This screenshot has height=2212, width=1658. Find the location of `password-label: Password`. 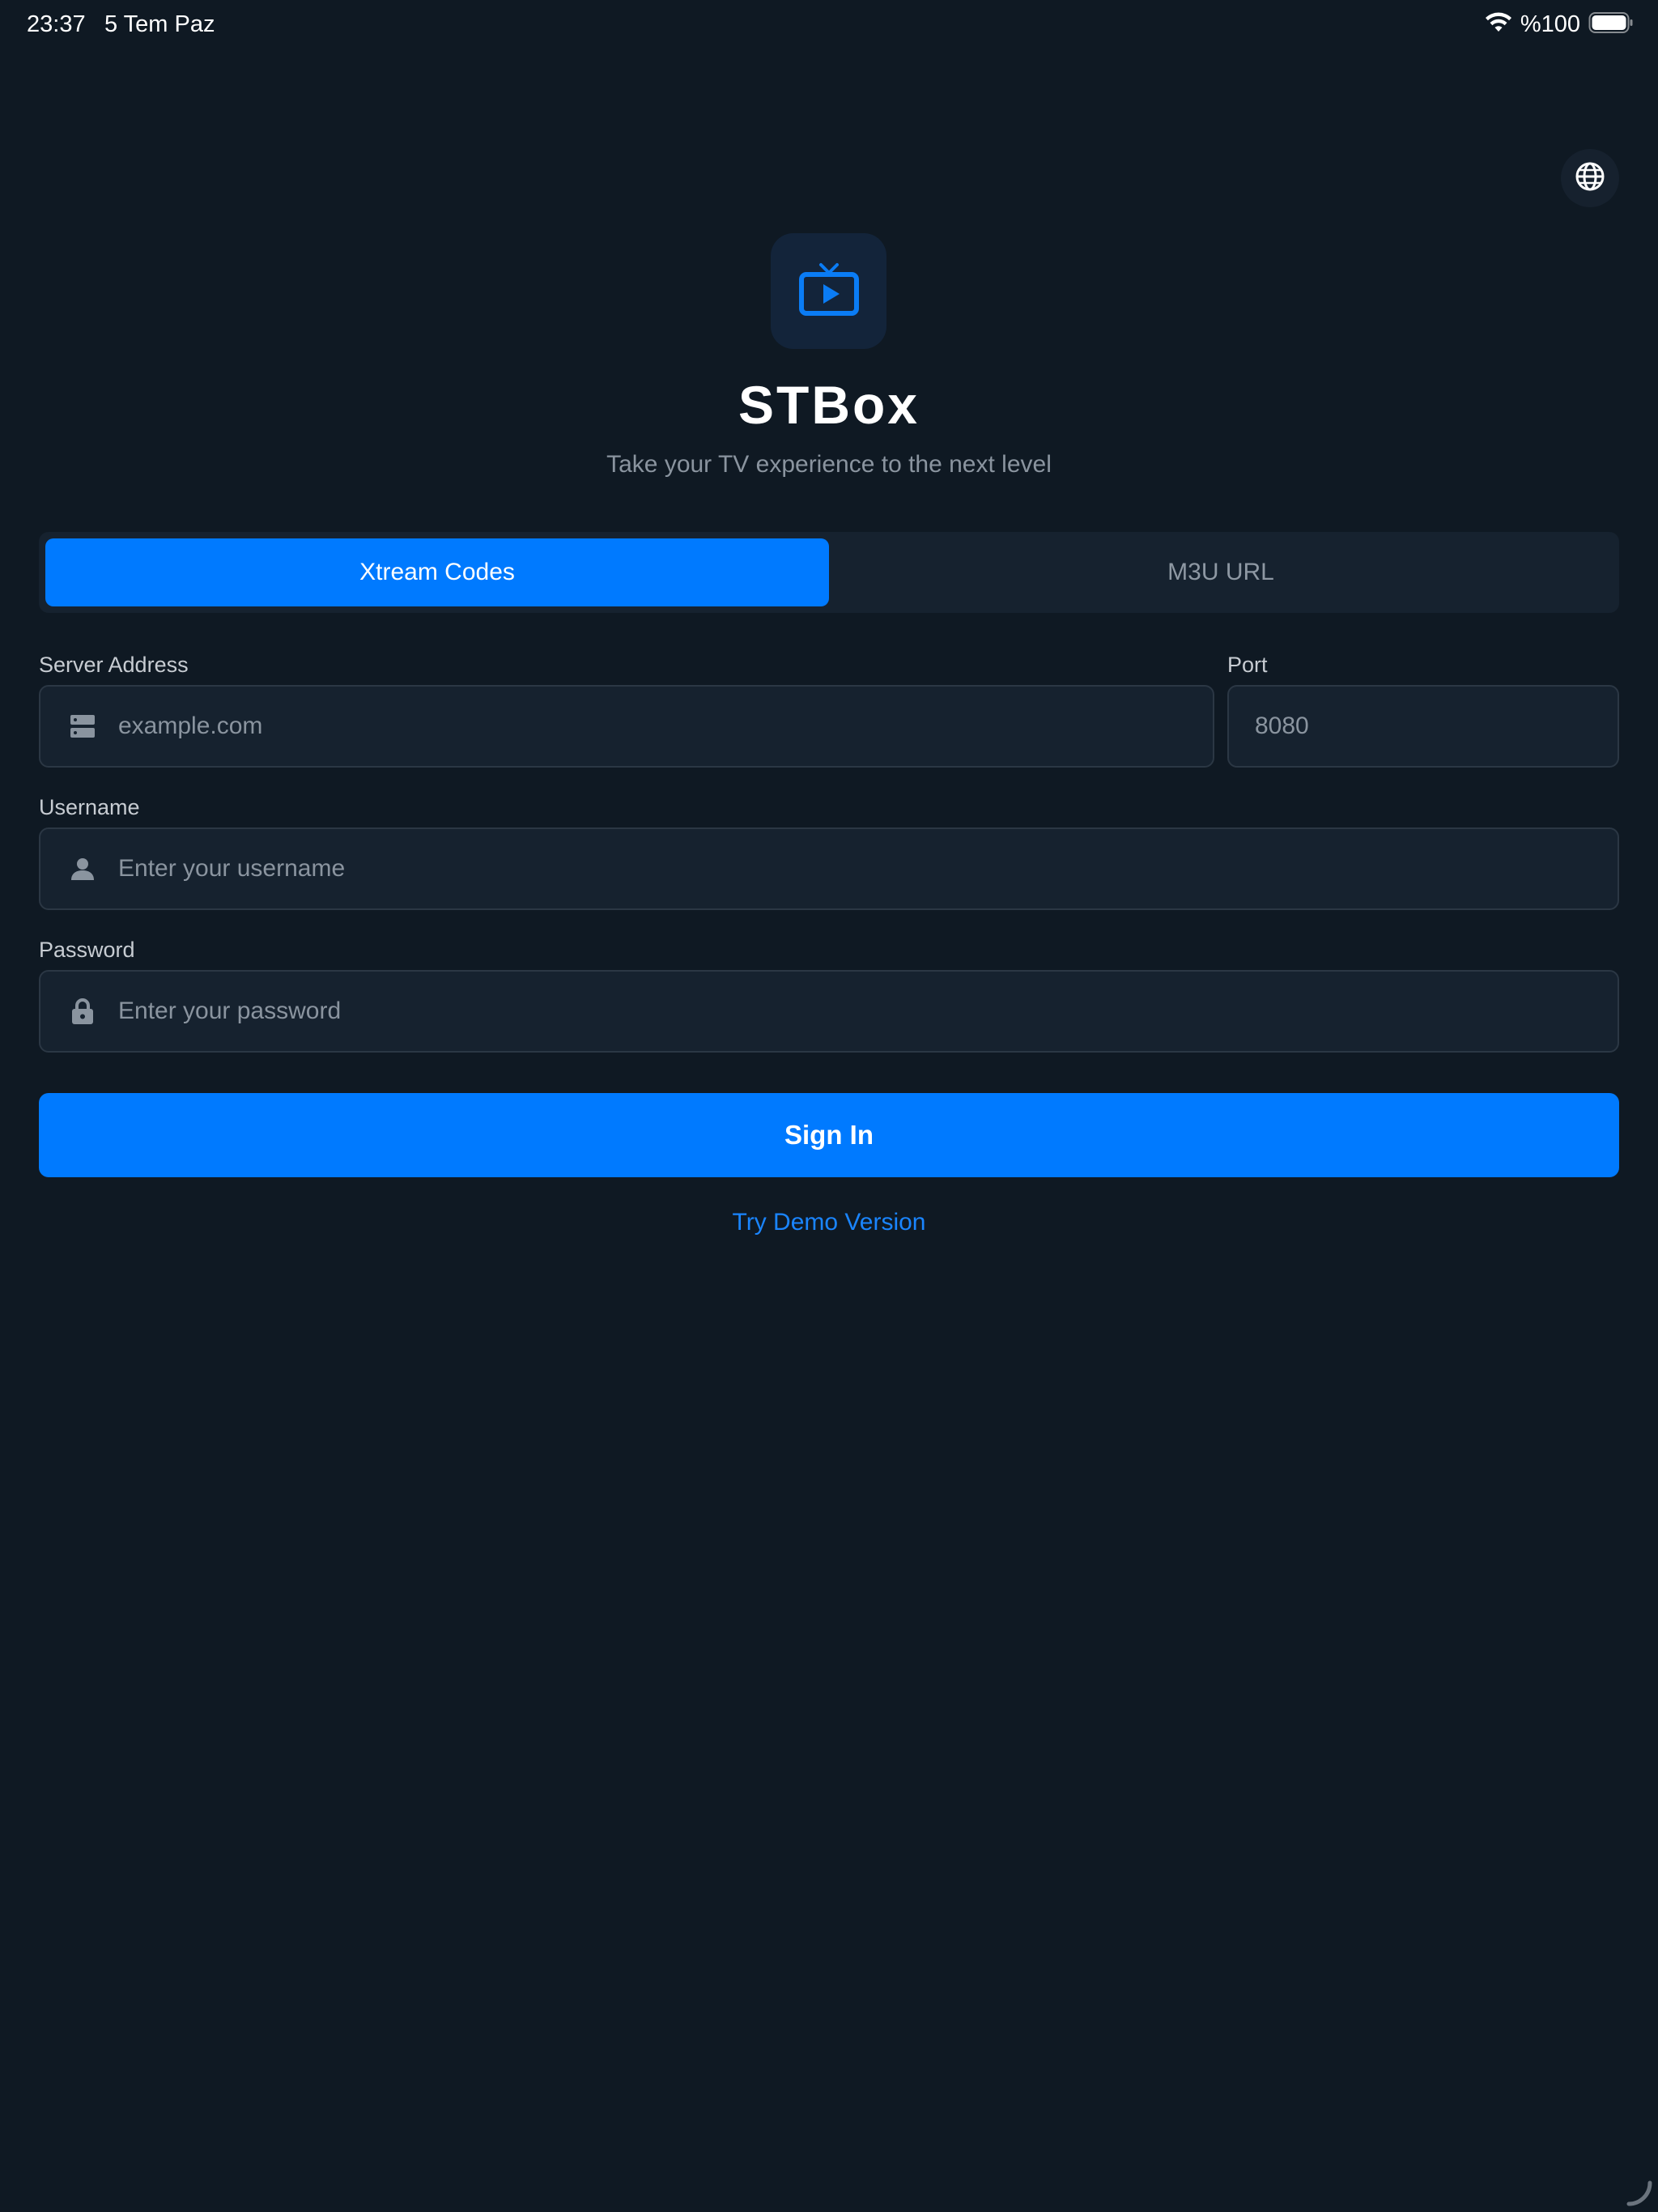

password-label: Password is located at coordinates (87, 950).